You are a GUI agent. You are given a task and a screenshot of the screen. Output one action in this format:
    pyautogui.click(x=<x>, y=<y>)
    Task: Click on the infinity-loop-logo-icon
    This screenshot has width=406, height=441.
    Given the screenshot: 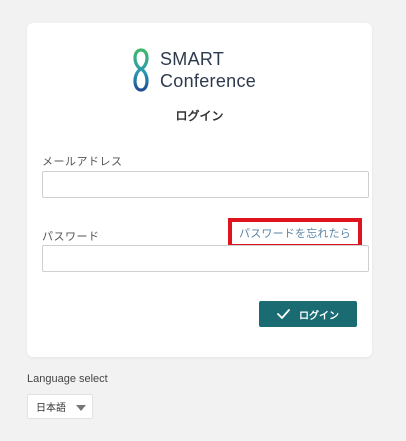 What is the action you would take?
    pyautogui.click(x=141, y=70)
    